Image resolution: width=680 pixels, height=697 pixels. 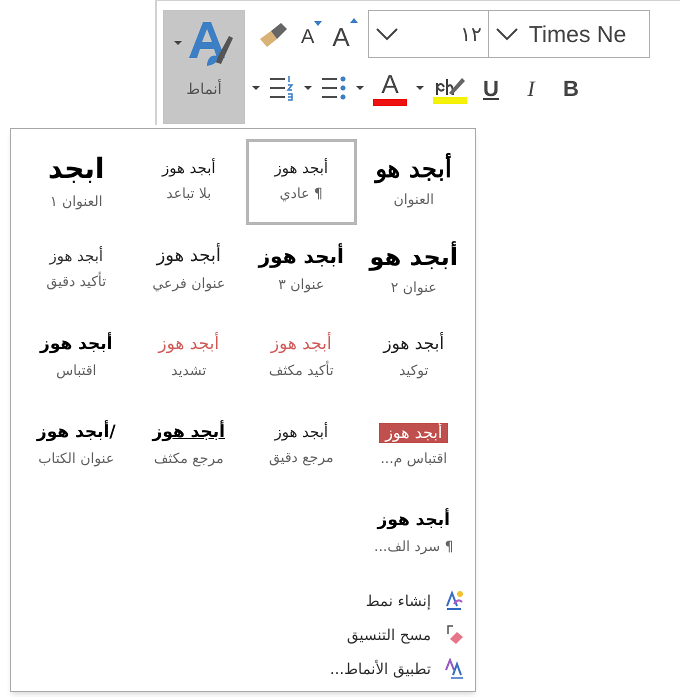 What do you see at coordinates (238, 601) in the screenshot?
I see `menu-item: إنشاء نمط` at bounding box center [238, 601].